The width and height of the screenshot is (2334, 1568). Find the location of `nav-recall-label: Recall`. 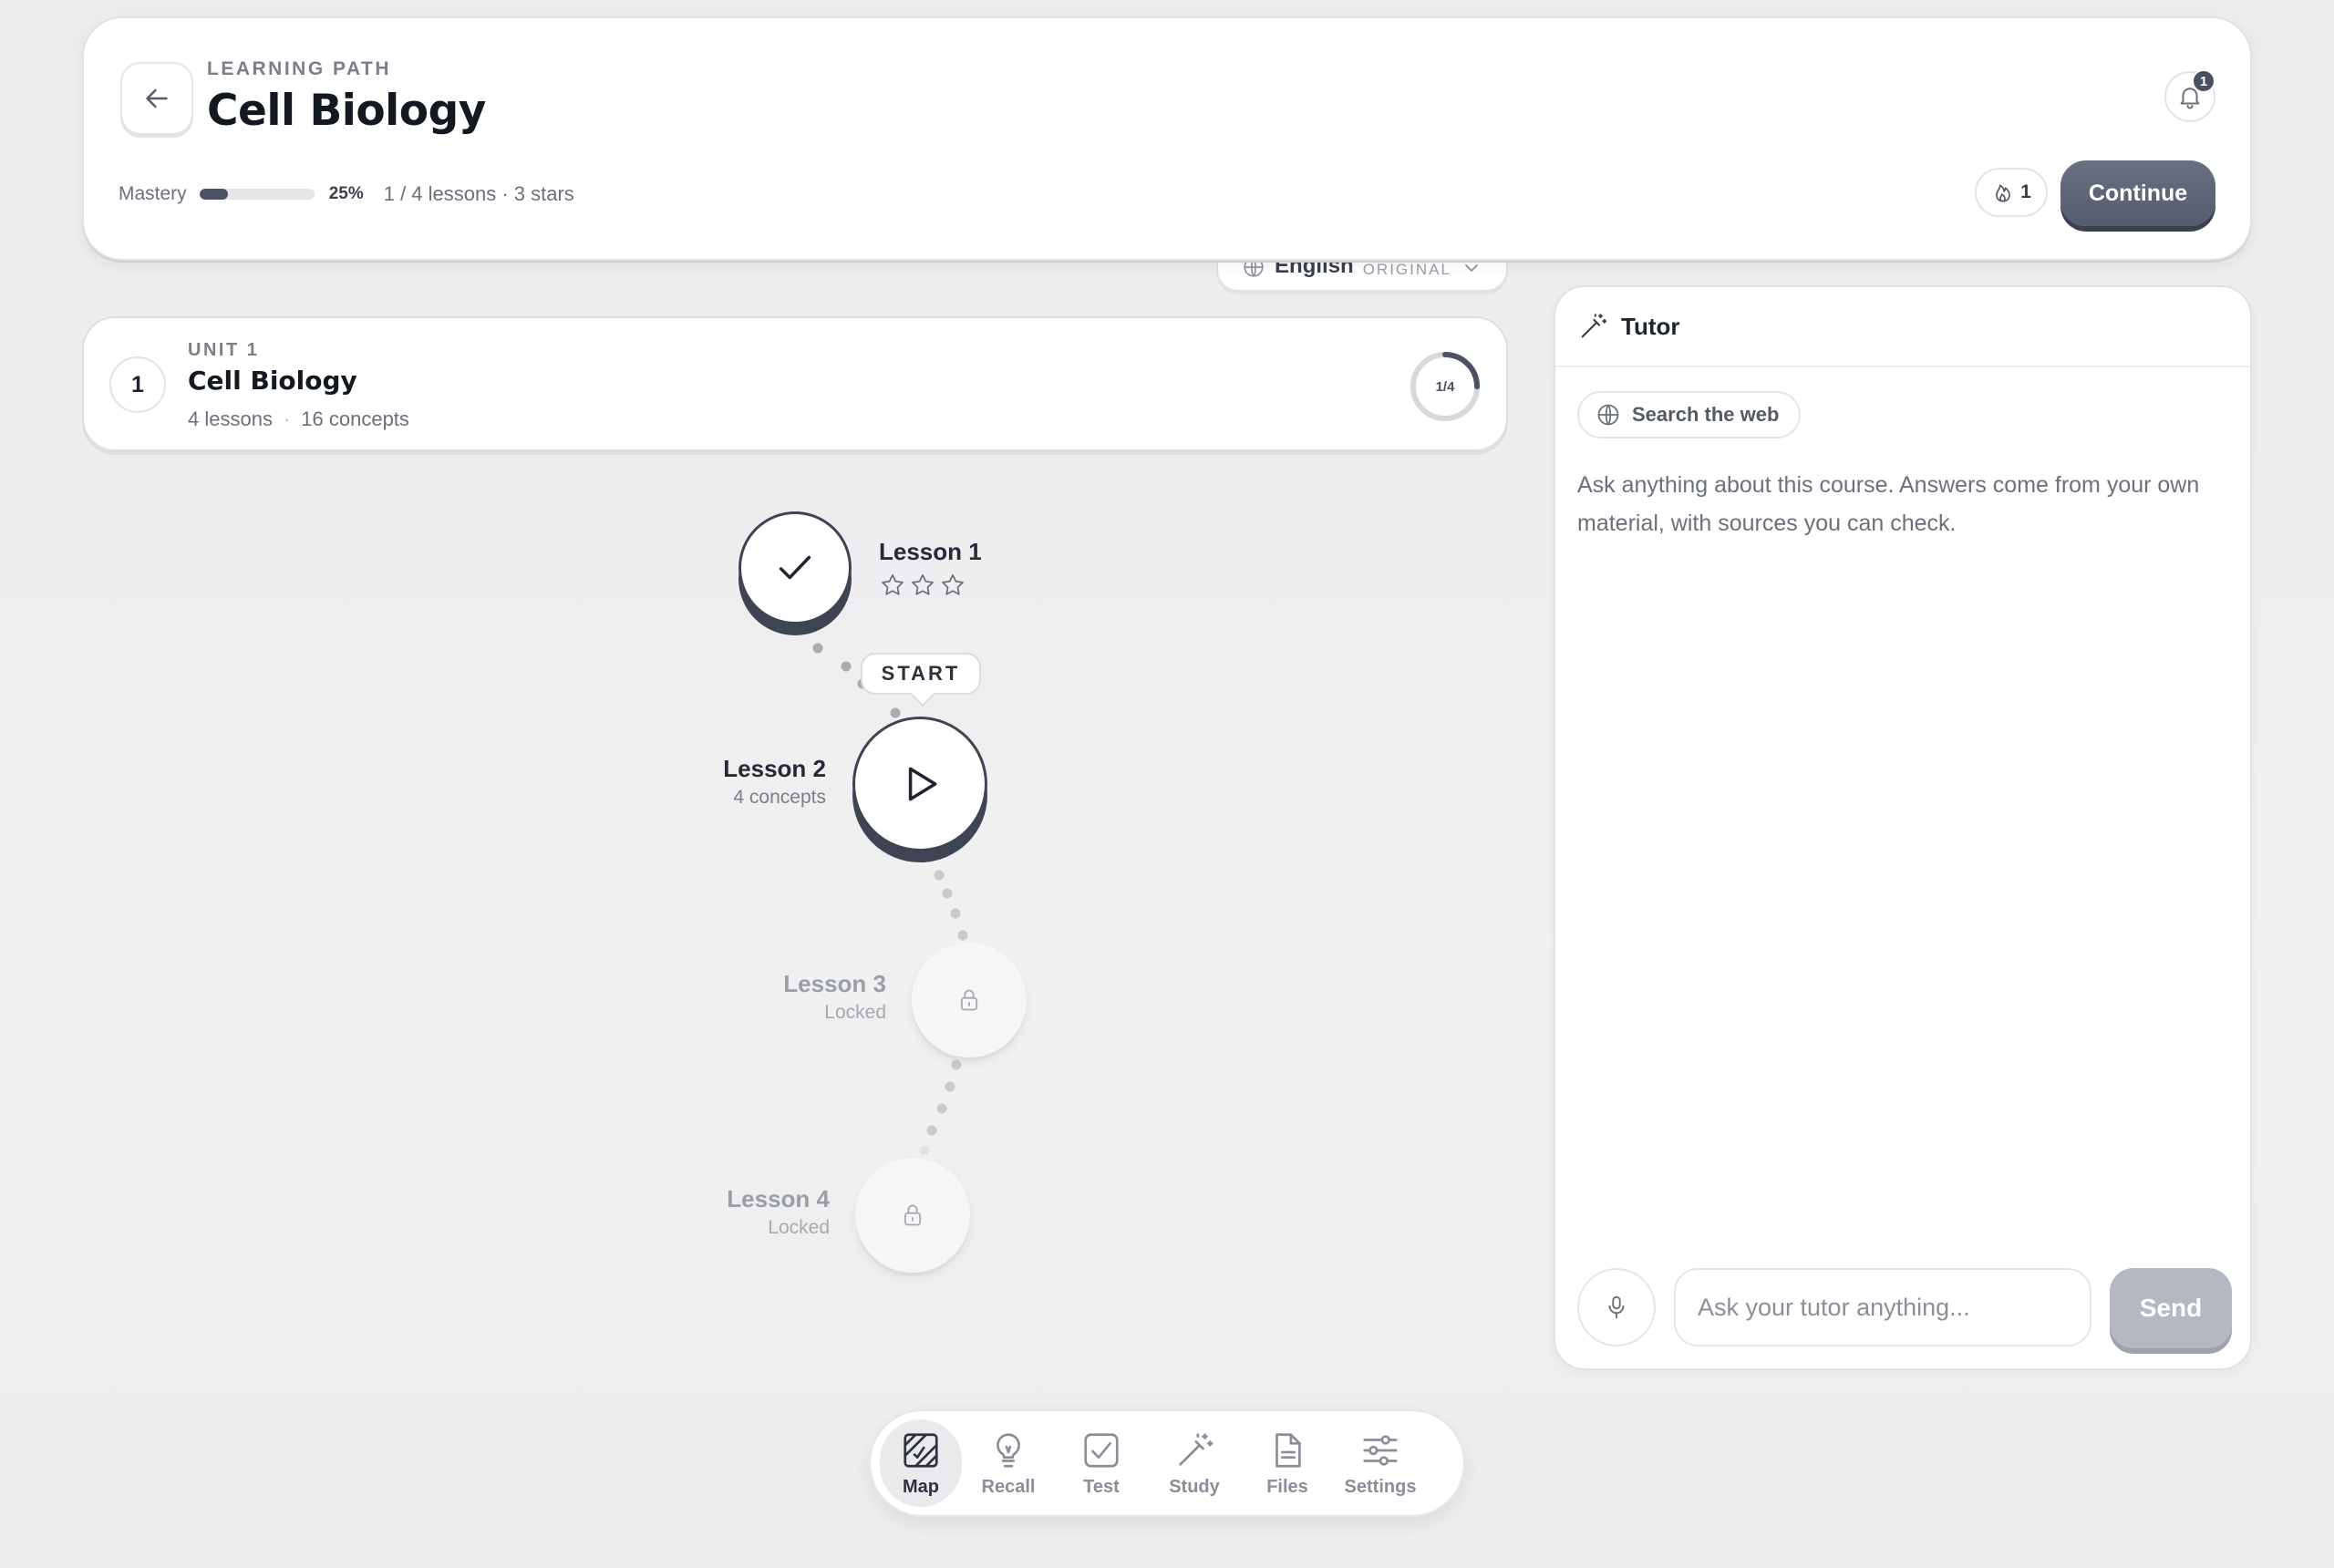

nav-recall-label: Recall is located at coordinates (1009, 1486).